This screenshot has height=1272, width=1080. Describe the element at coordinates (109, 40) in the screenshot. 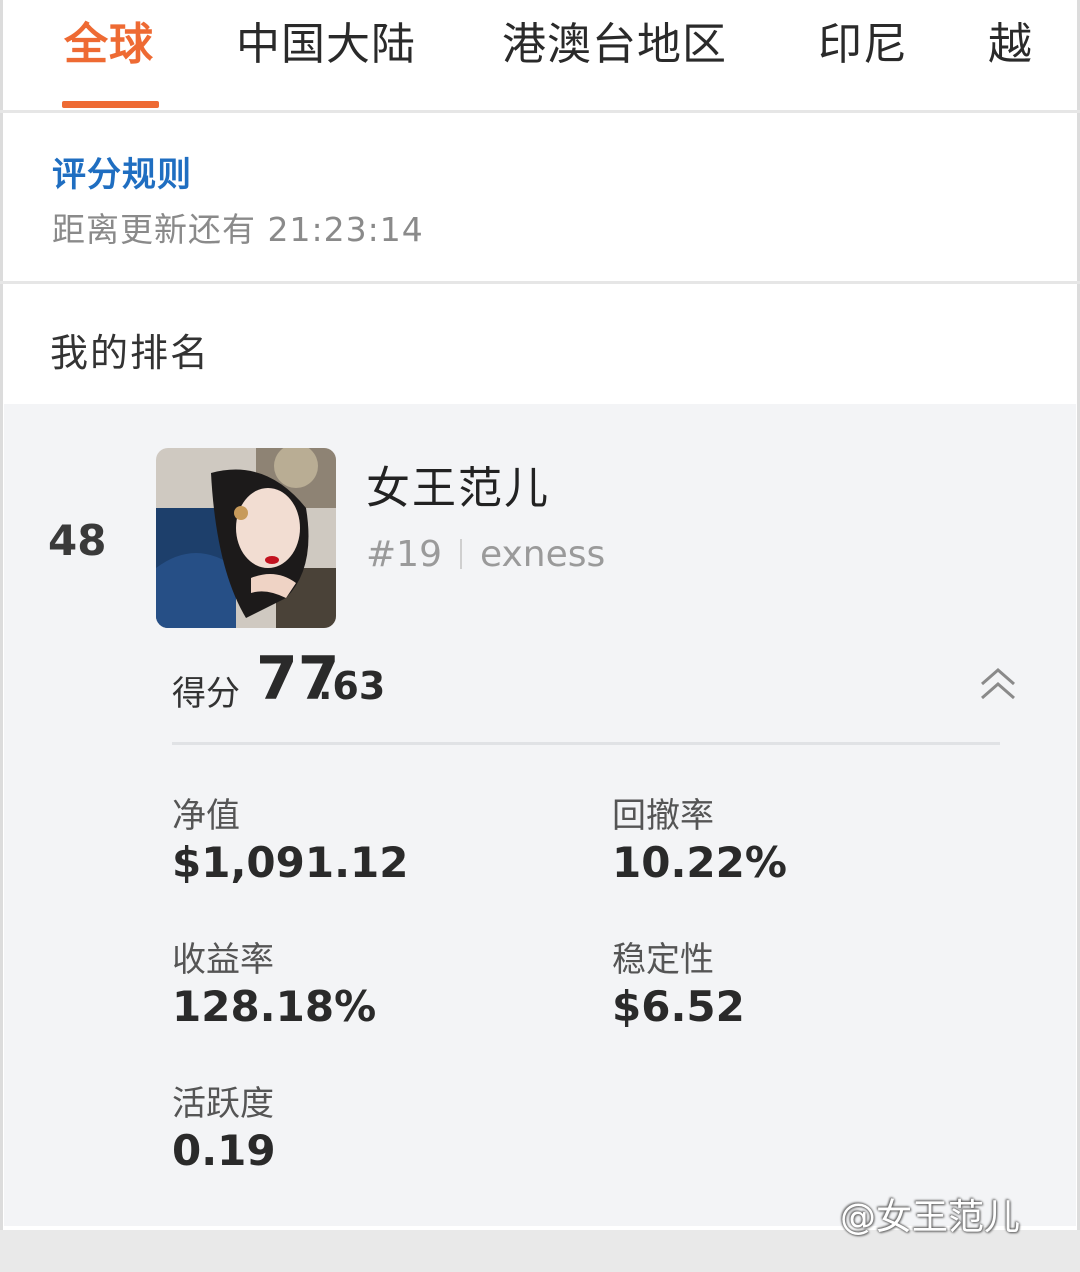

I see `tab-global: 全球` at that location.